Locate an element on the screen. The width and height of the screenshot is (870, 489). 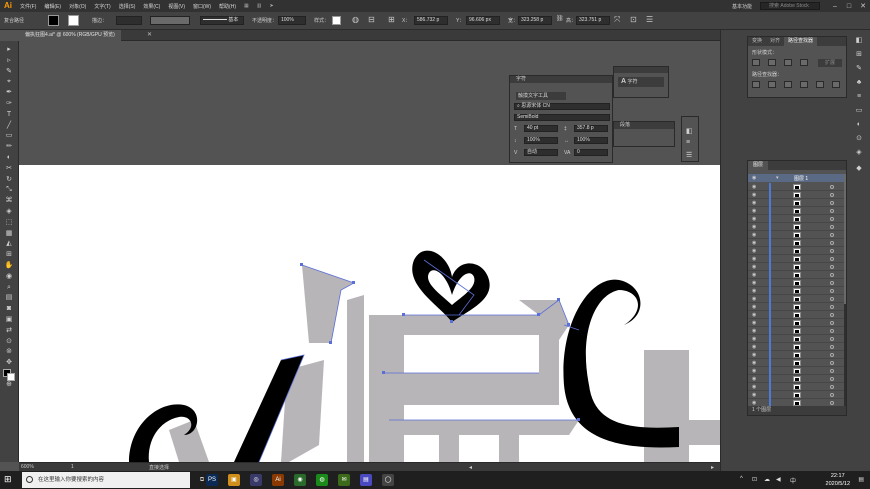
stroke-swatch is located at coordinates (73, 20).